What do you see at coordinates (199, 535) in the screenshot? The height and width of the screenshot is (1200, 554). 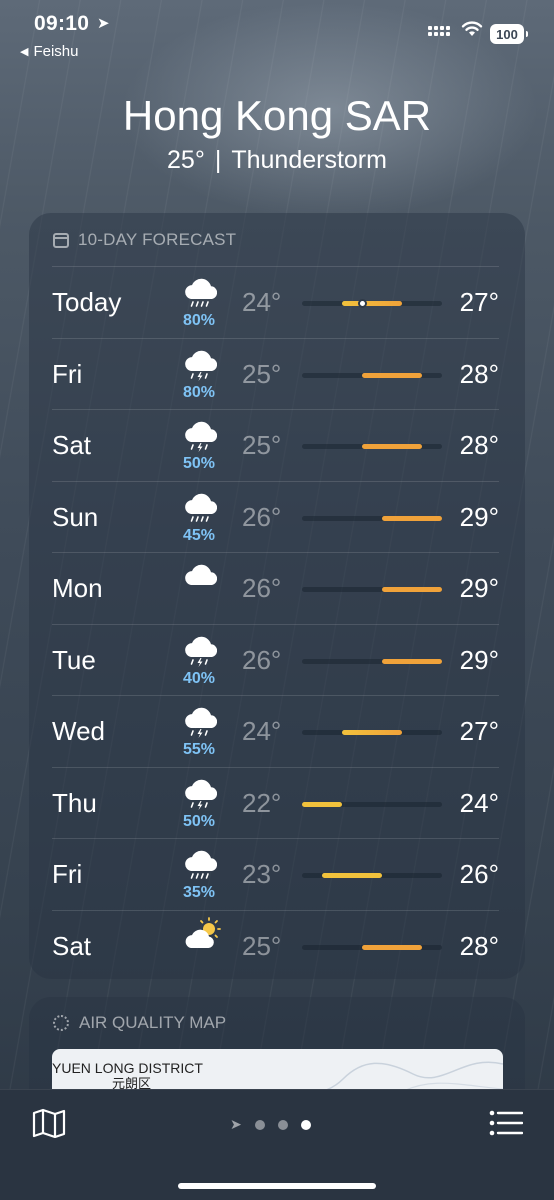 I see `precipitation-chance: 45%` at bounding box center [199, 535].